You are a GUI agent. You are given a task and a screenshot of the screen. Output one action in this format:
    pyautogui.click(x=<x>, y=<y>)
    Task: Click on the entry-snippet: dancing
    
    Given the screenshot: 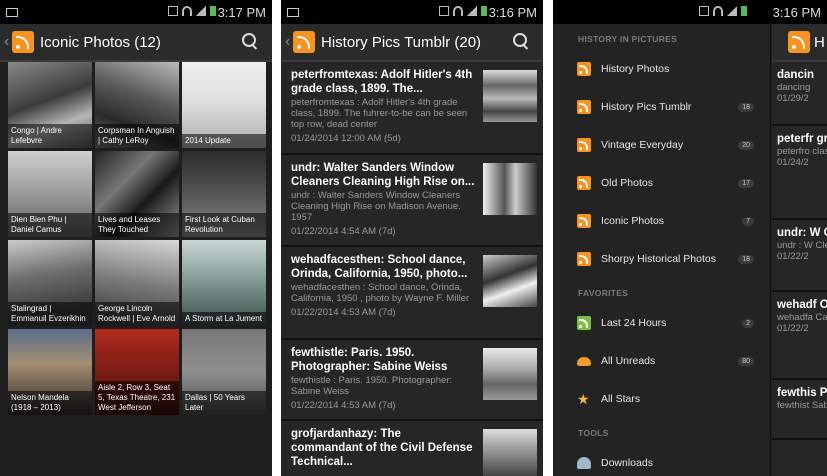 What is the action you would take?
    pyautogui.click(x=794, y=87)
    